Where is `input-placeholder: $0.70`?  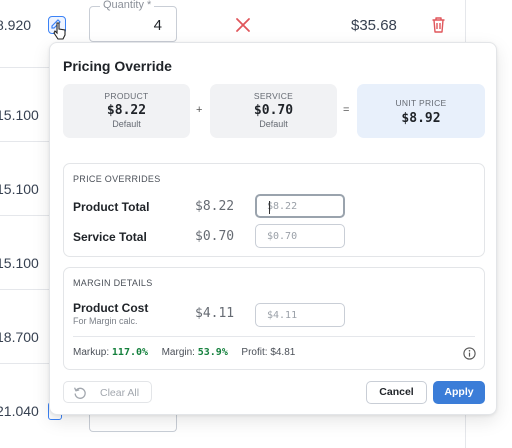 input-placeholder: $0.70 is located at coordinates (282, 236).